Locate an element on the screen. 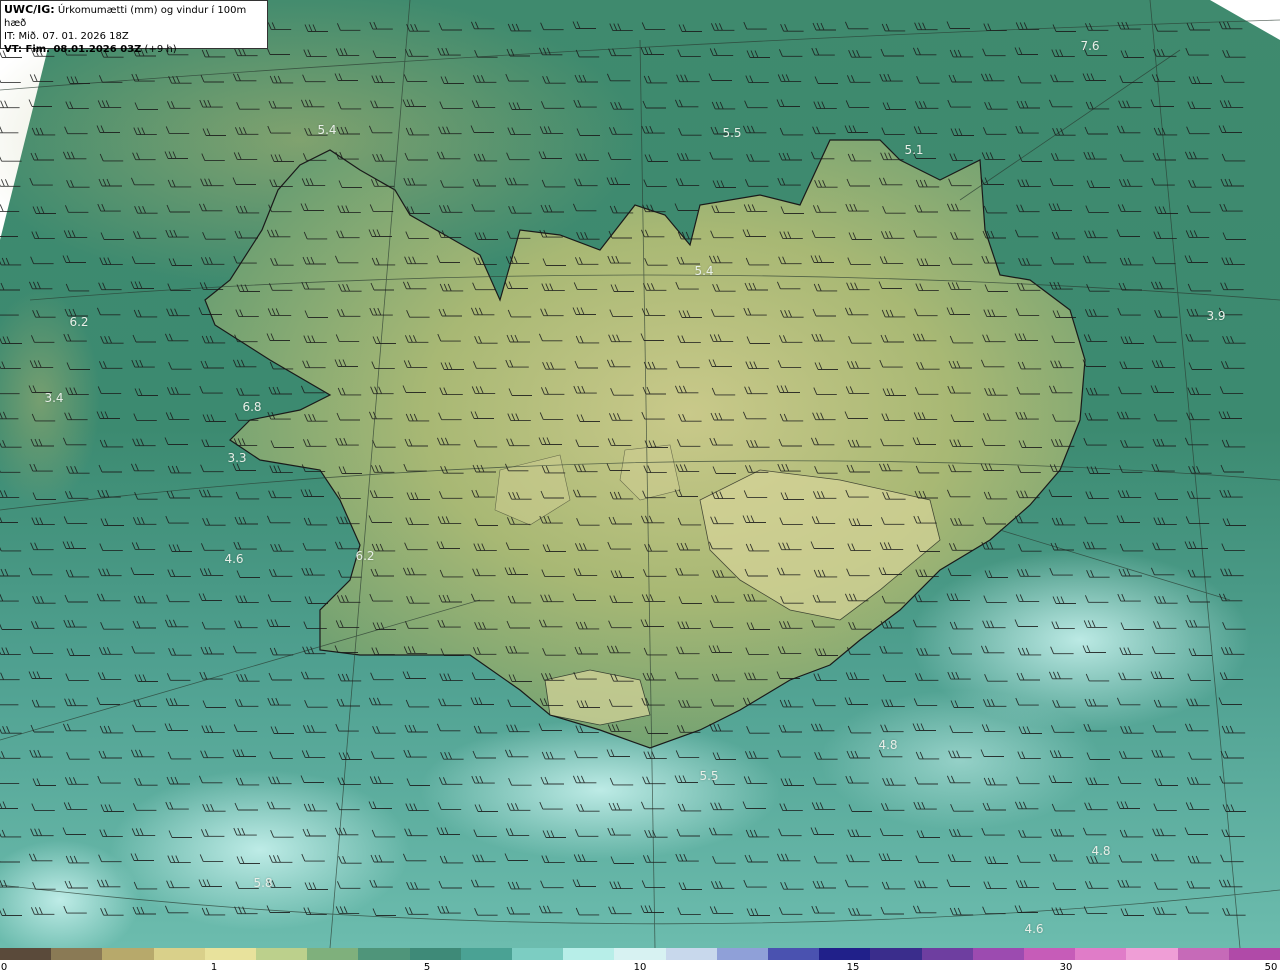 The image size is (1280, 978). map-value-label: 7.6 is located at coordinates (1090, 46).